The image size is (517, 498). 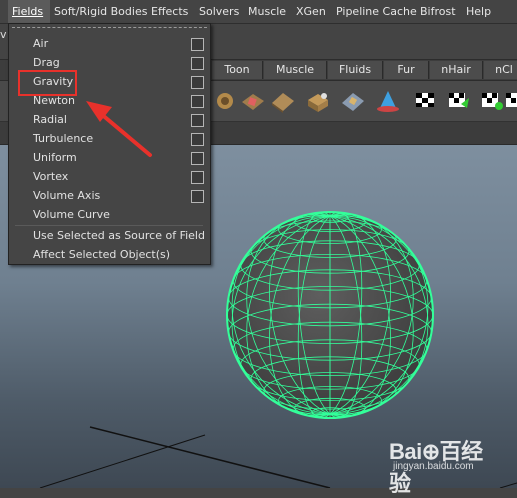 What do you see at coordinates (29, 11) in the screenshot?
I see `menu-fields: Fields` at bounding box center [29, 11].